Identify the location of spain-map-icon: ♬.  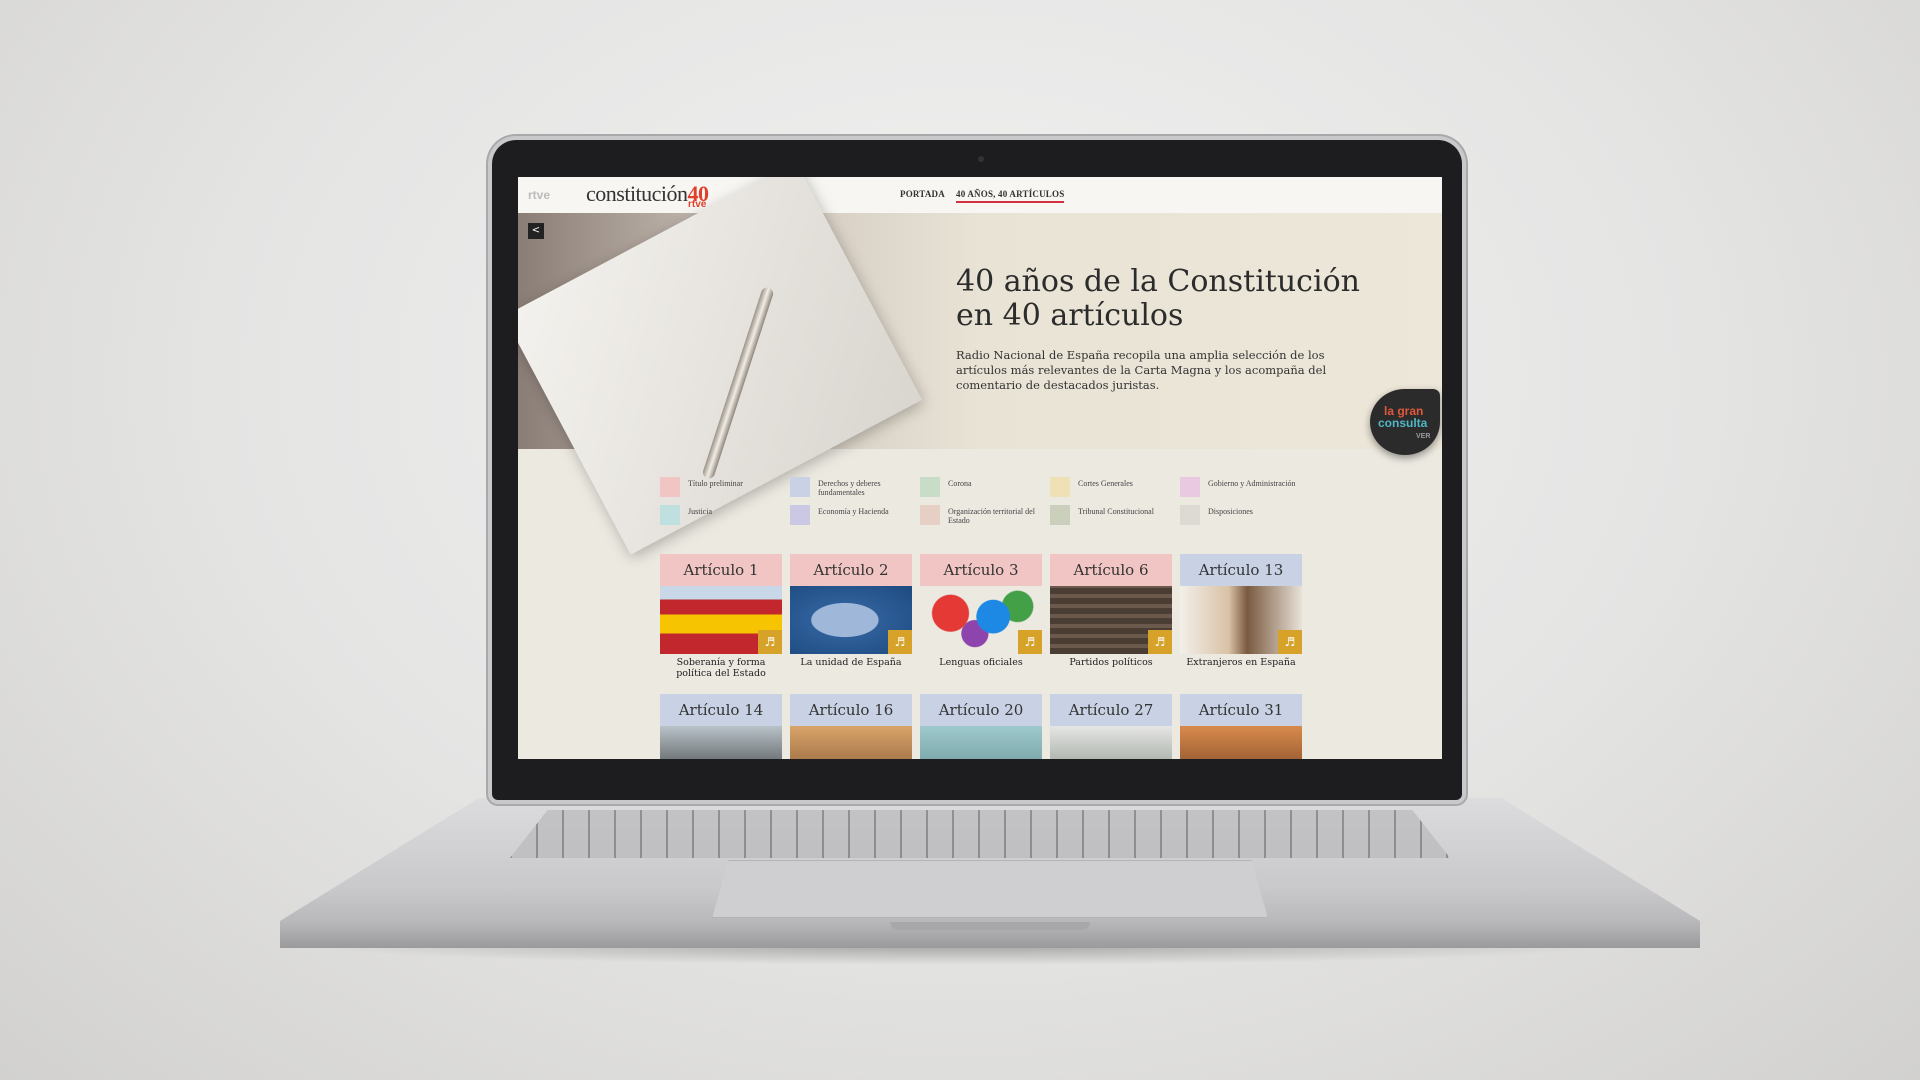
(851, 620).